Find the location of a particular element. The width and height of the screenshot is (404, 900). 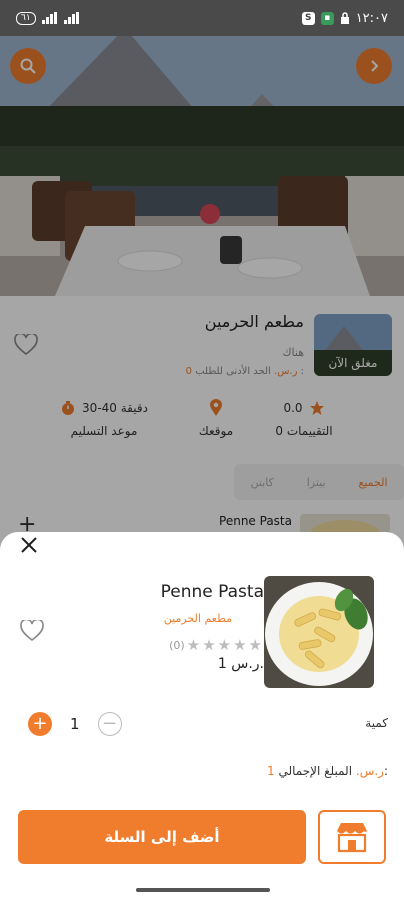

search-button is located at coordinates (28, 66).